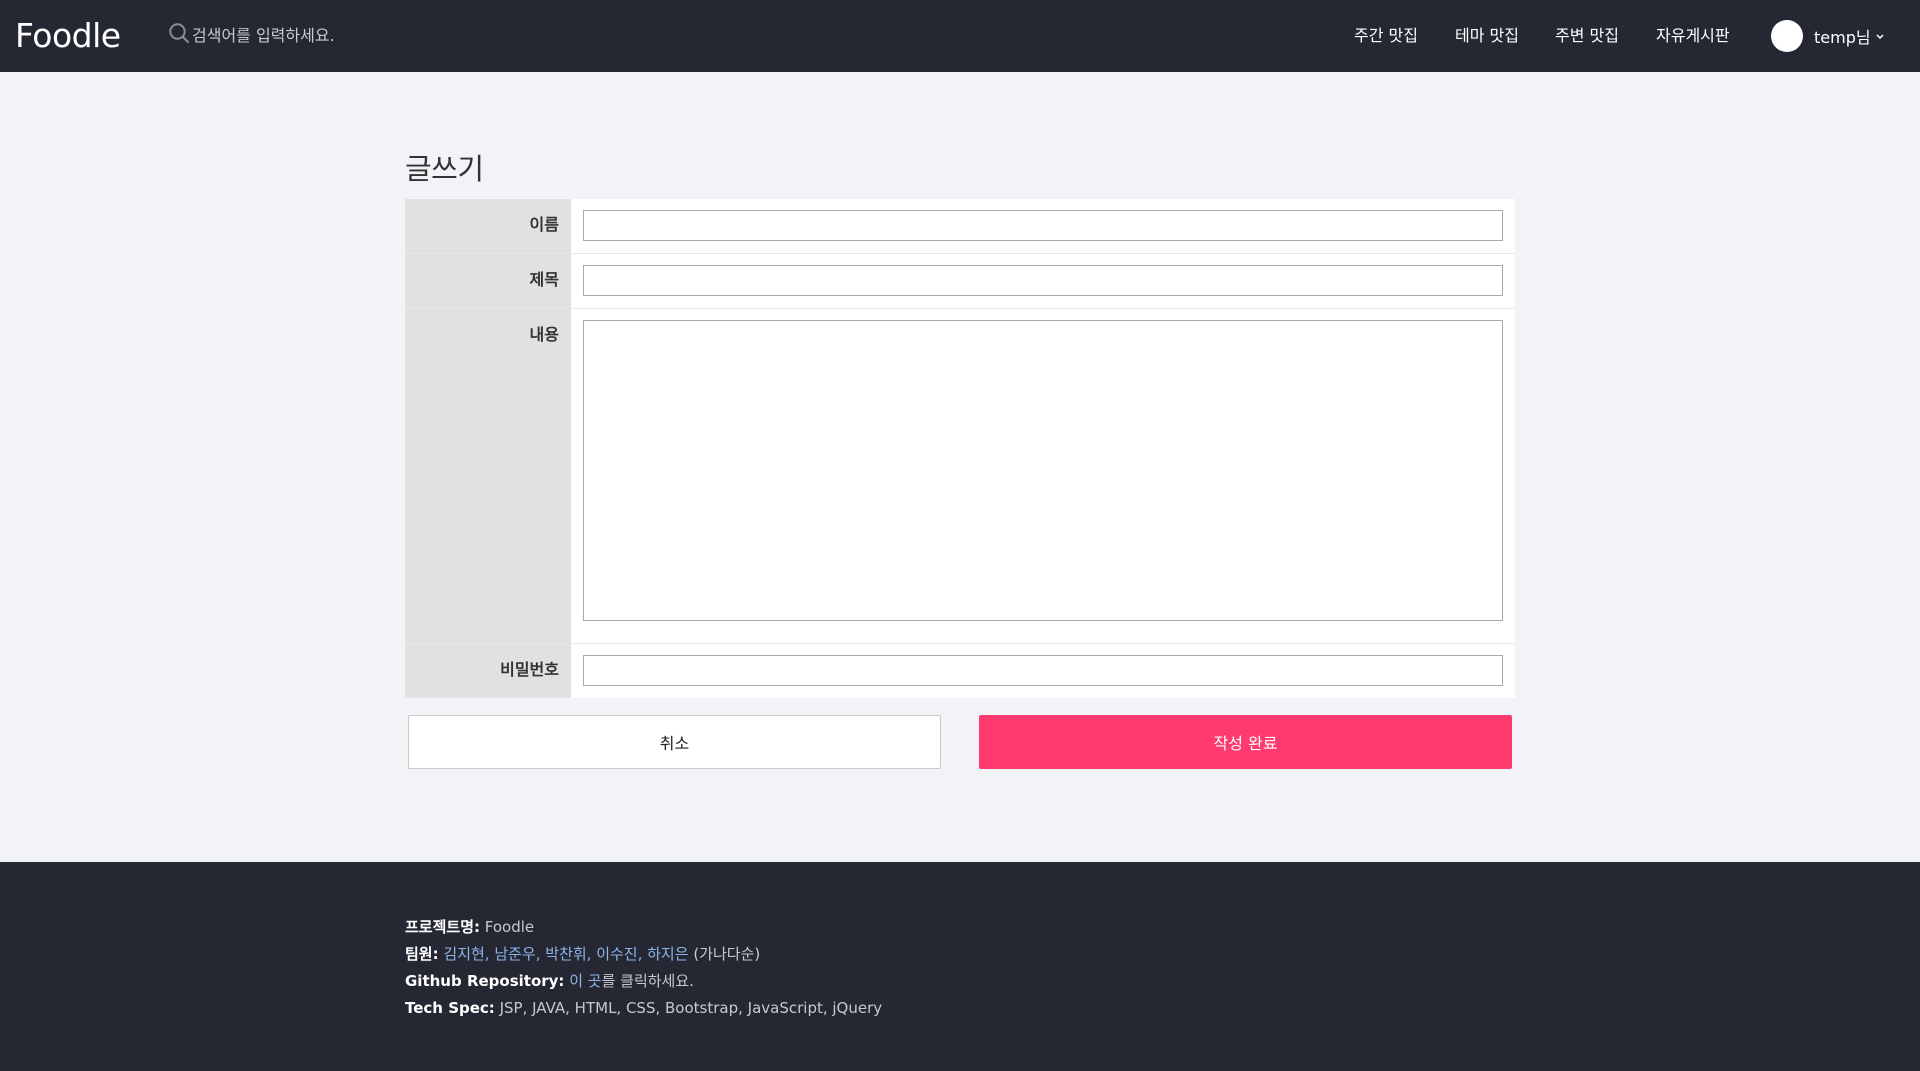  I want to click on nav-theme: 테마 맛집, so click(1487, 34).